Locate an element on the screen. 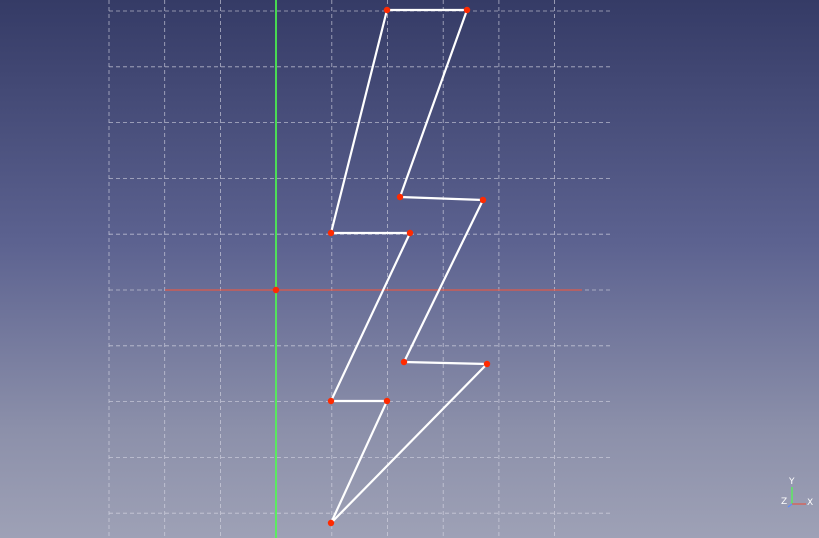 This screenshot has width=819, height=538. axis-cross-indicator: Y Z X is located at coordinates (796, 495).